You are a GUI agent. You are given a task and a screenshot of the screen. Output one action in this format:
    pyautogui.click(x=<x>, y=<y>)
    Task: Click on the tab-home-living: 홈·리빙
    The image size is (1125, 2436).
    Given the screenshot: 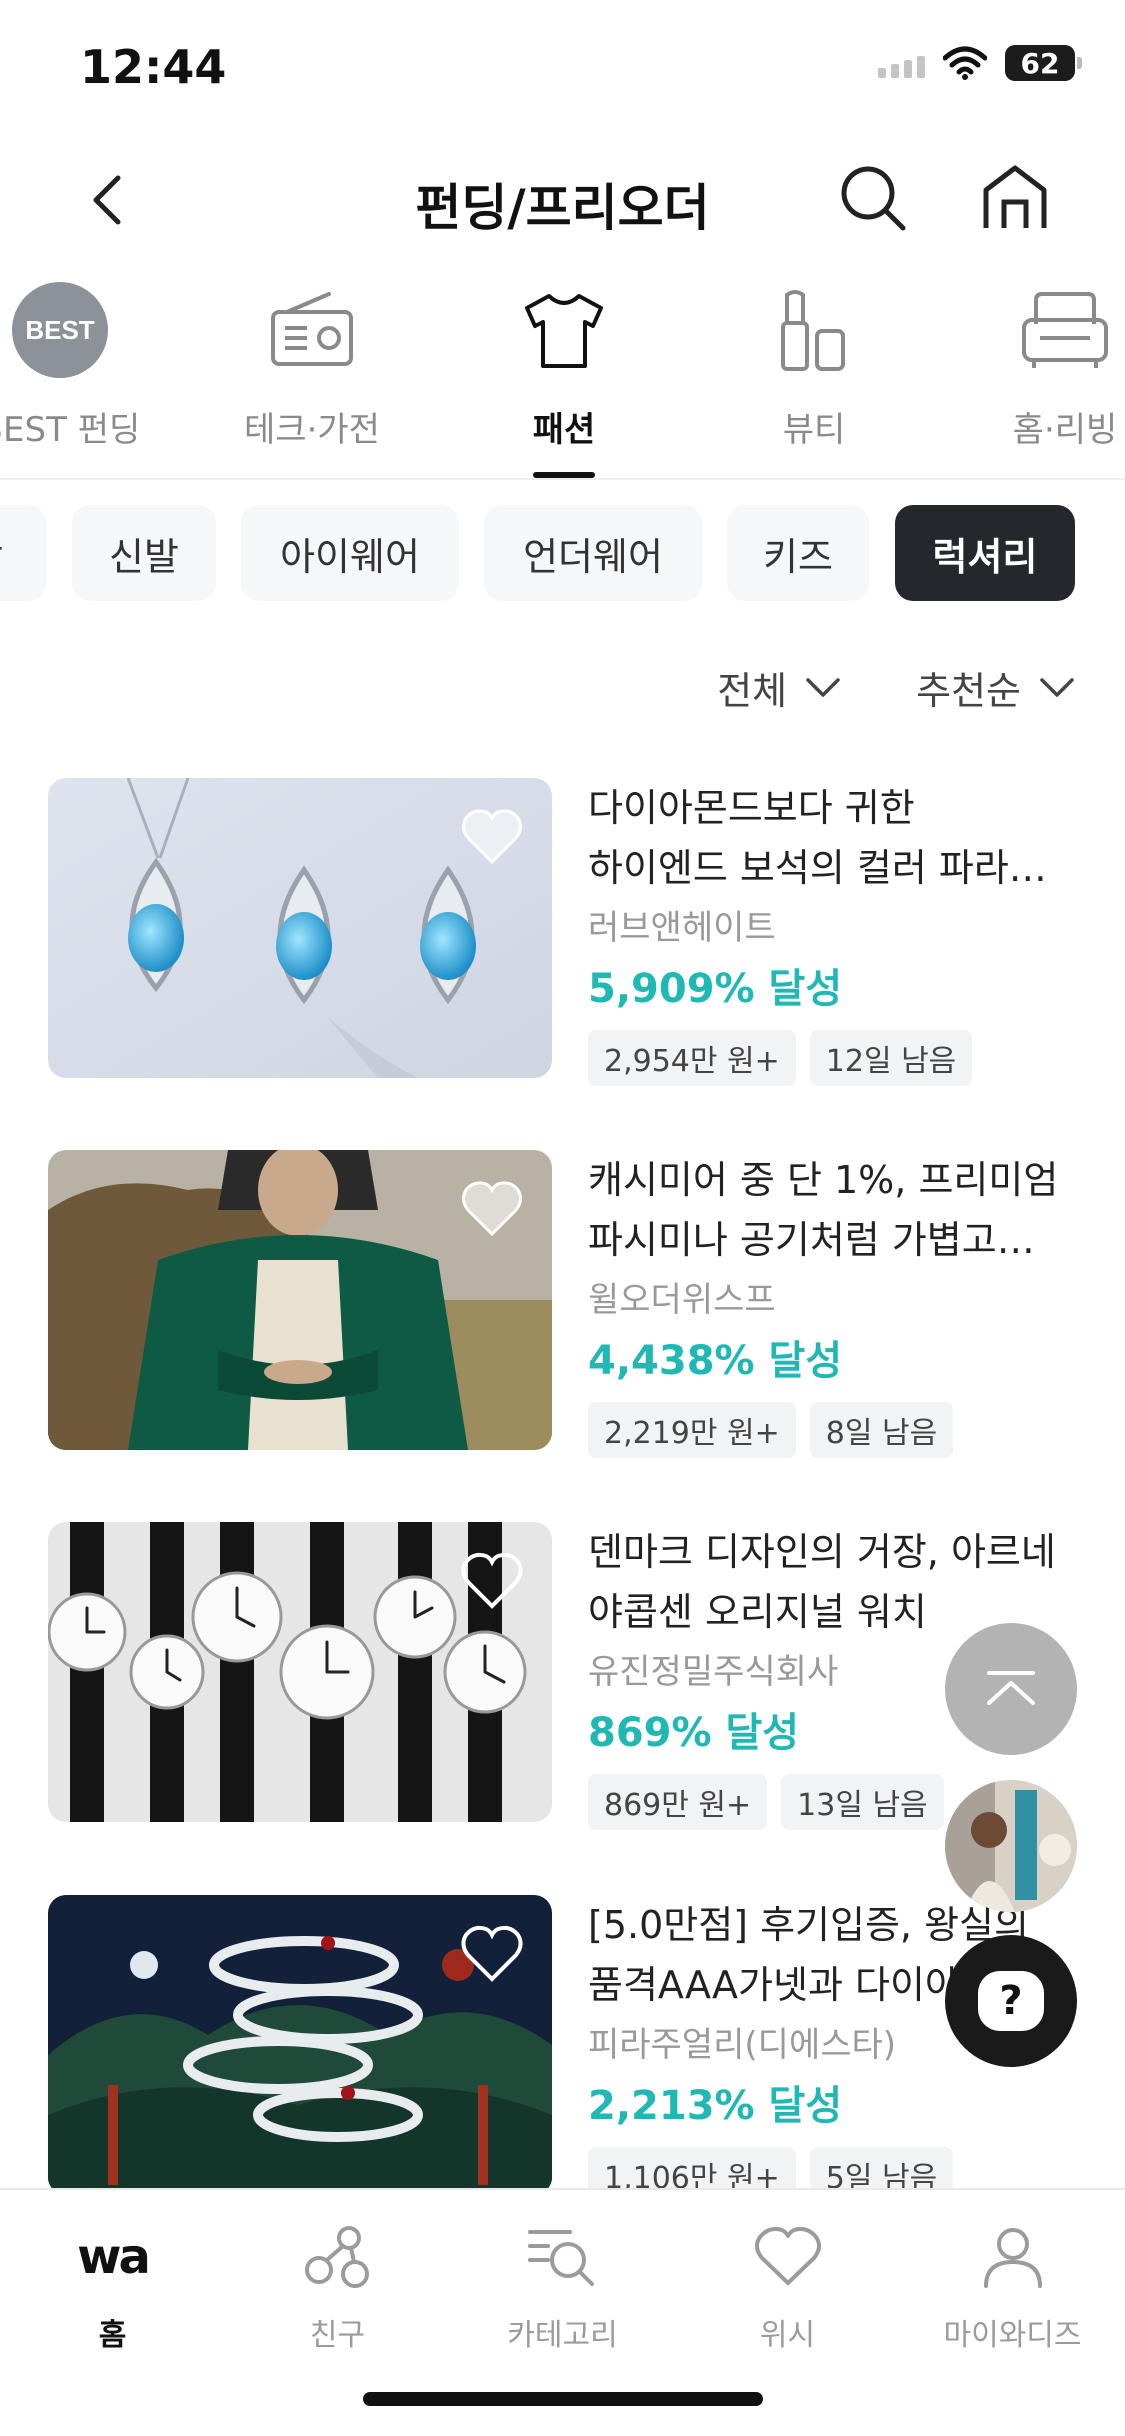 What is the action you would take?
    pyautogui.click(x=1035, y=374)
    